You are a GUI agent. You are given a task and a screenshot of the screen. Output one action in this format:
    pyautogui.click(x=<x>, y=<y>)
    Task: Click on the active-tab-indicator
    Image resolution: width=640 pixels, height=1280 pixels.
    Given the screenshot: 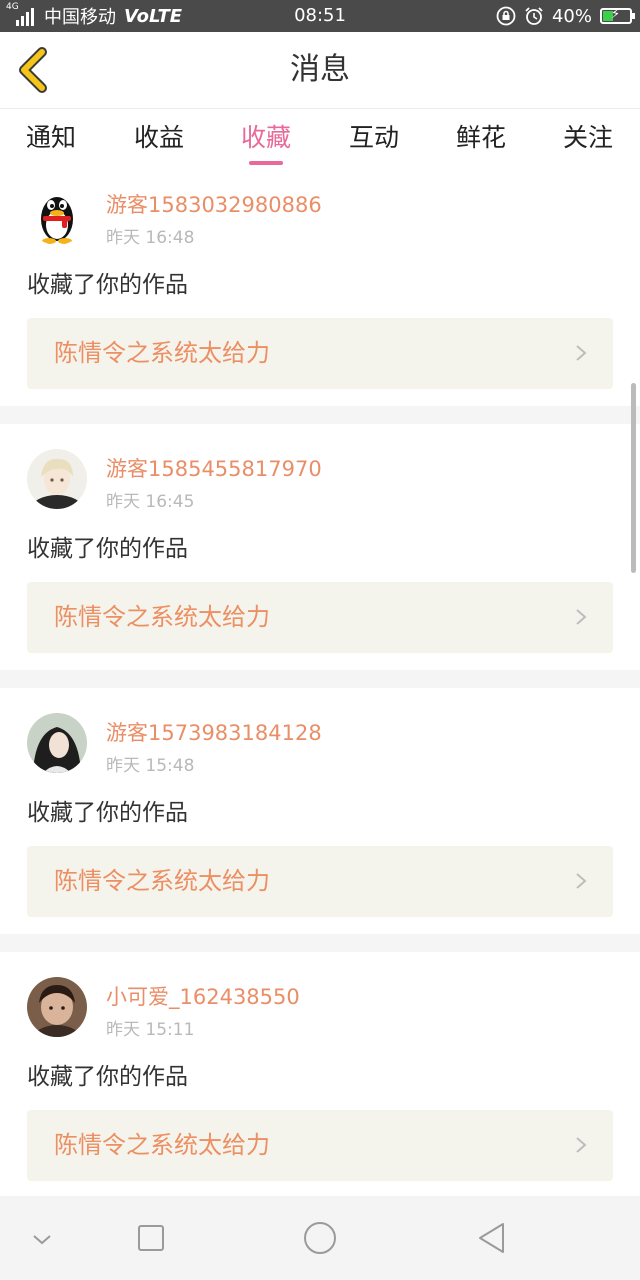 What is the action you would take?
    pyautogui.click(x=266, y=163)
    